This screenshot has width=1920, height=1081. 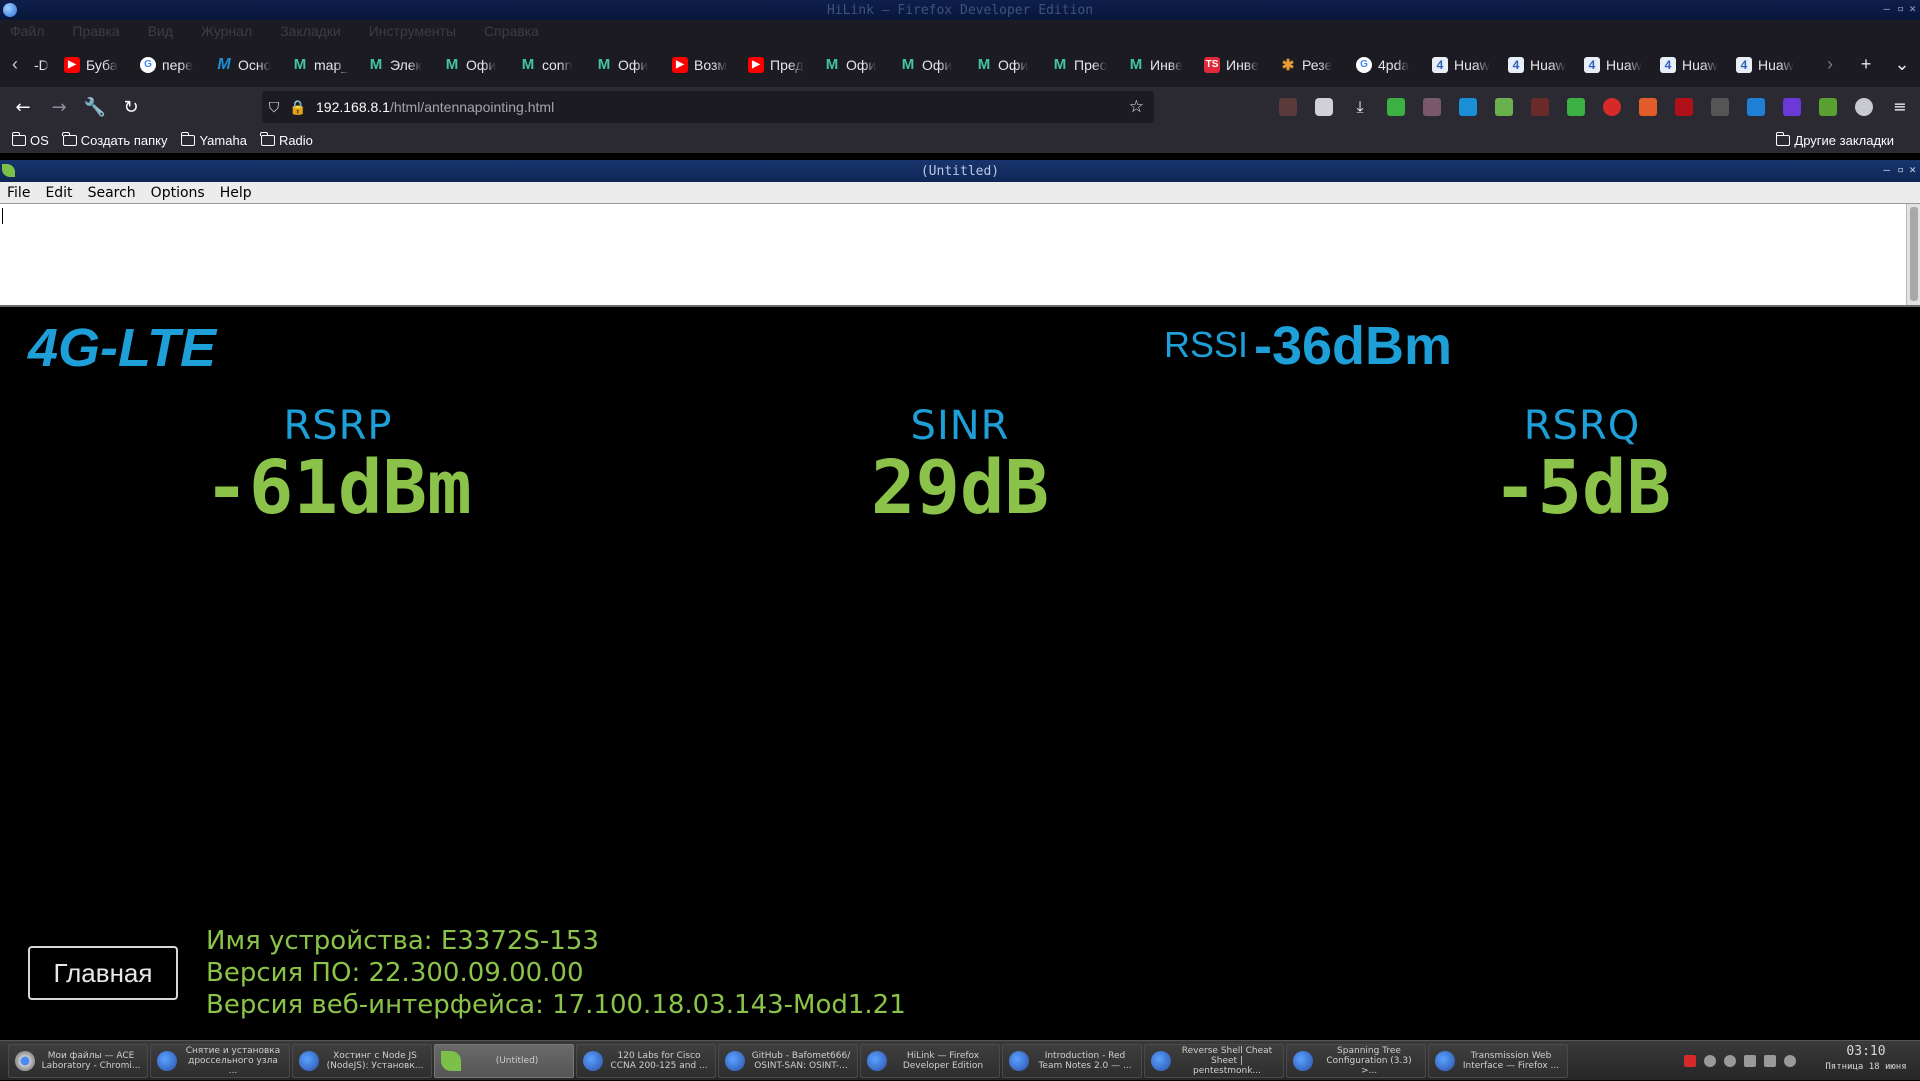 I want to click on editor-minimize-icon: –, so click(x=1886, y=169).